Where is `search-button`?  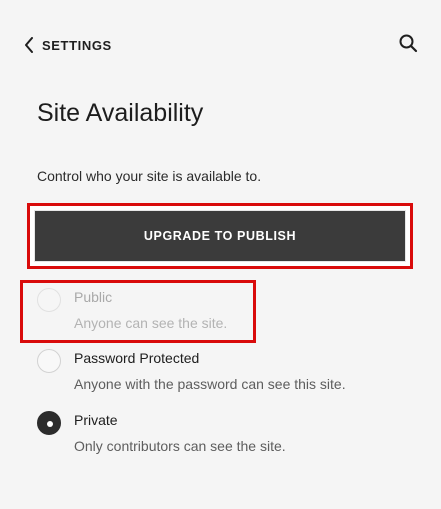 search-button is located at coordinates (408, 45).